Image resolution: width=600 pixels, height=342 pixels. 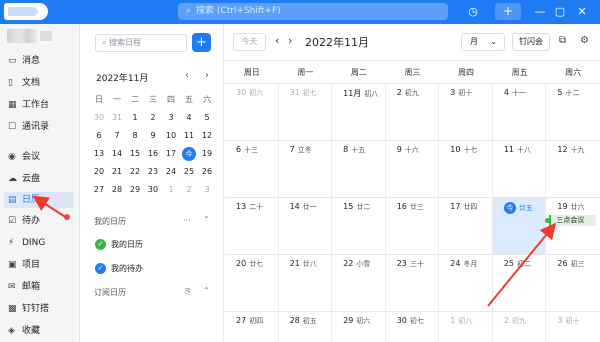 What do you see at coordinates (520, 169) in the screenshot?
I see `day-cell: 11 十八` at bounding box center [520, 169].